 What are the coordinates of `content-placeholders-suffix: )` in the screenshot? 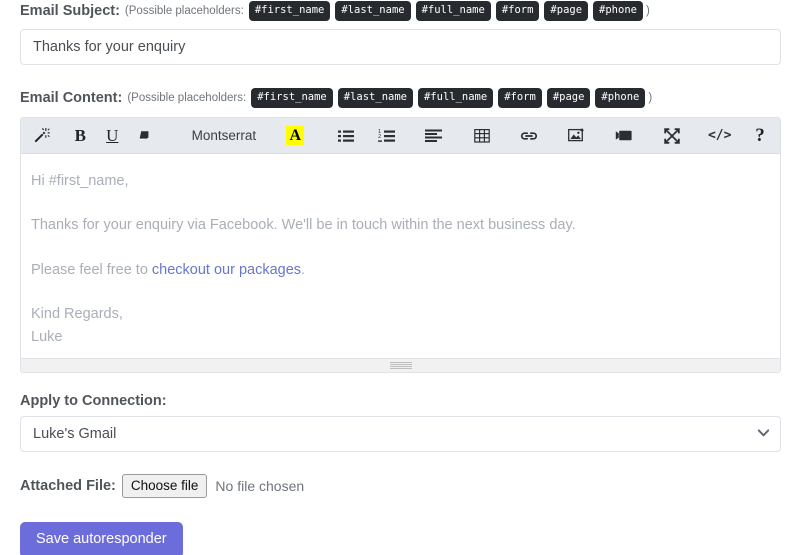 It's located at (650, 98).